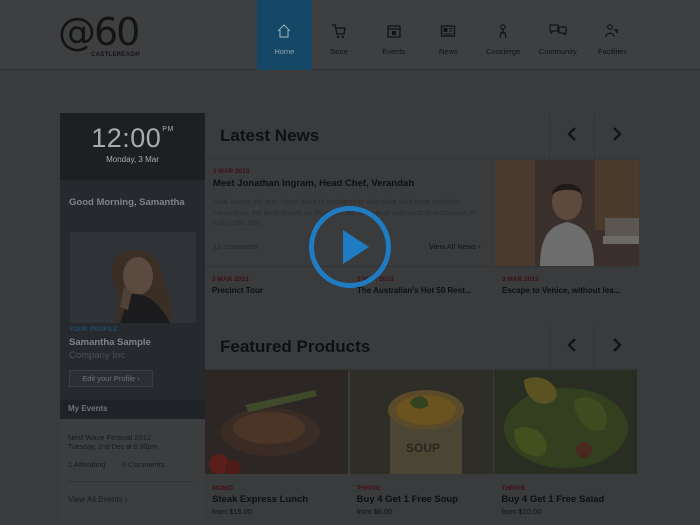 This screenshot has width=700, height=525. Describe the element at coordinates (284, 51) in the screenshot. I see `nav-label: Home` at that location.